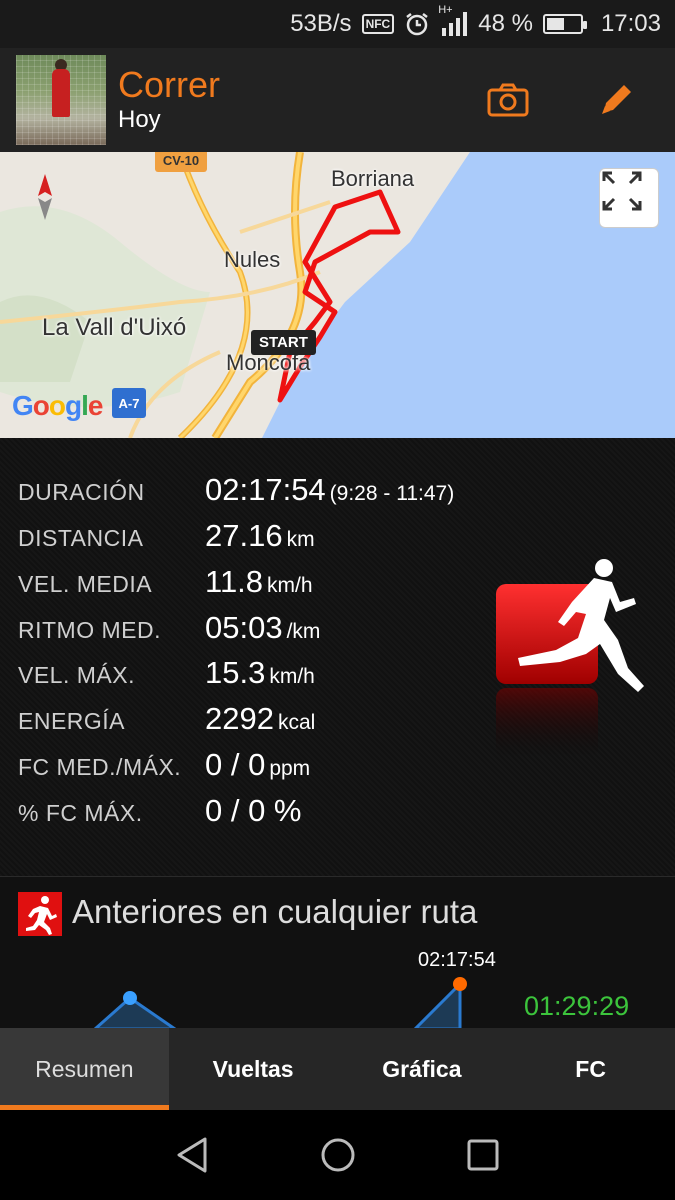 The width and height of the screenshot is (675, 1200). Describe the element at coordinates (162, 811) in the screenshot. I see `stat-row-hr-percent: % FC MÁX. 0 / 0 %` at that location.